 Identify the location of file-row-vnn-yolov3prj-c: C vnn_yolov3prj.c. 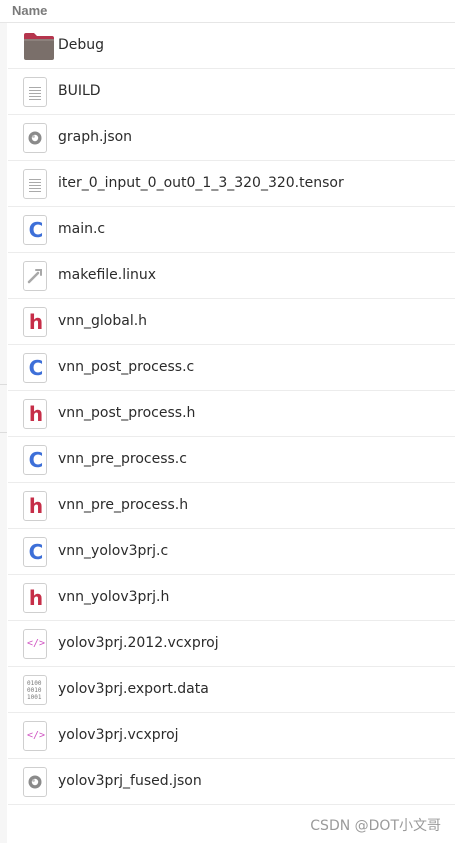
(231, 552).